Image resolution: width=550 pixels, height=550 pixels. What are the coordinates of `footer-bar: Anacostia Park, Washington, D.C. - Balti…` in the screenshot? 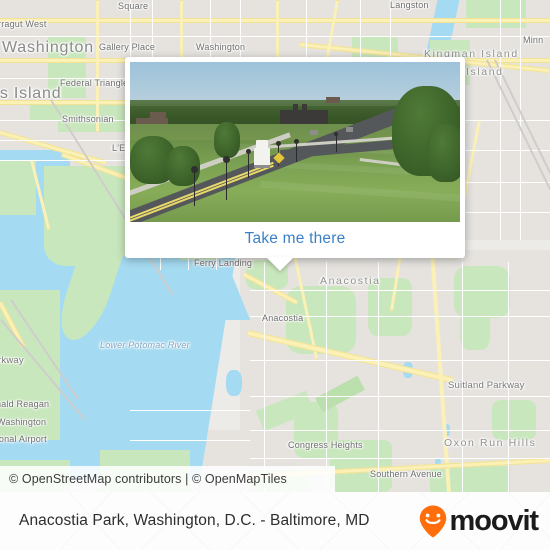 It's located at (275, 521).